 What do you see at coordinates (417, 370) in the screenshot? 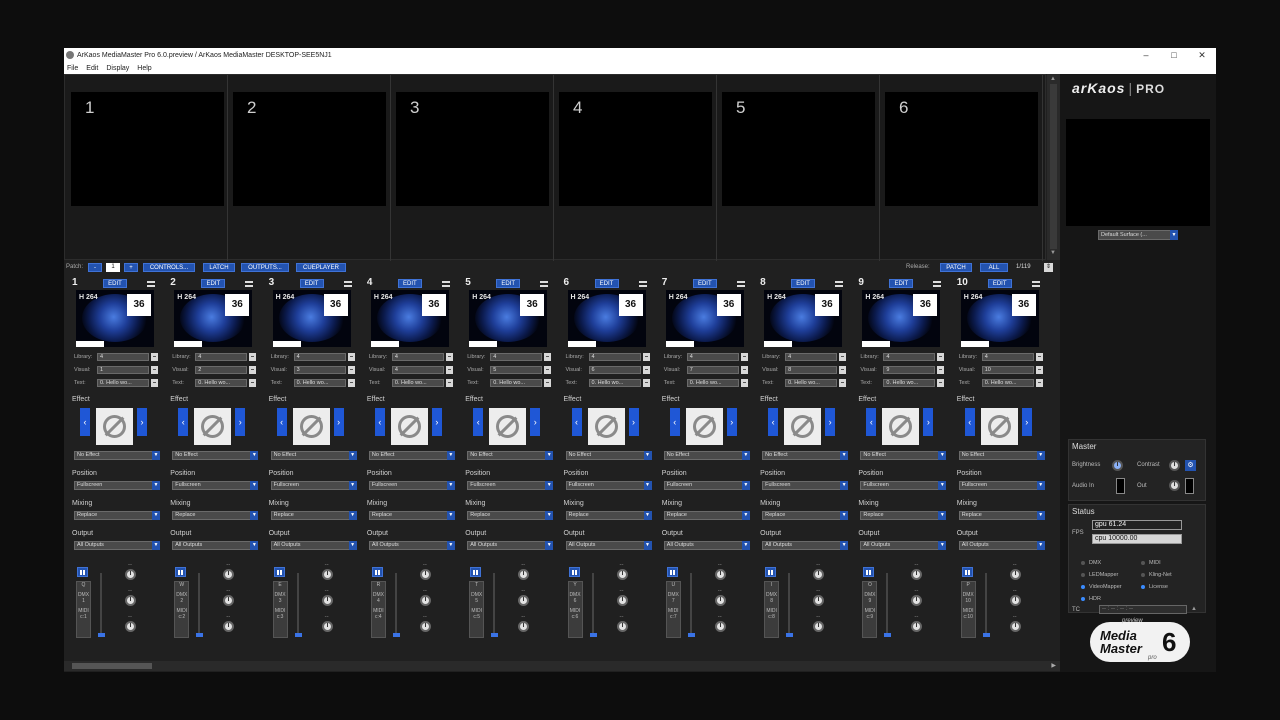
I see `visual-field: 4` at bounding box center [417, 370].